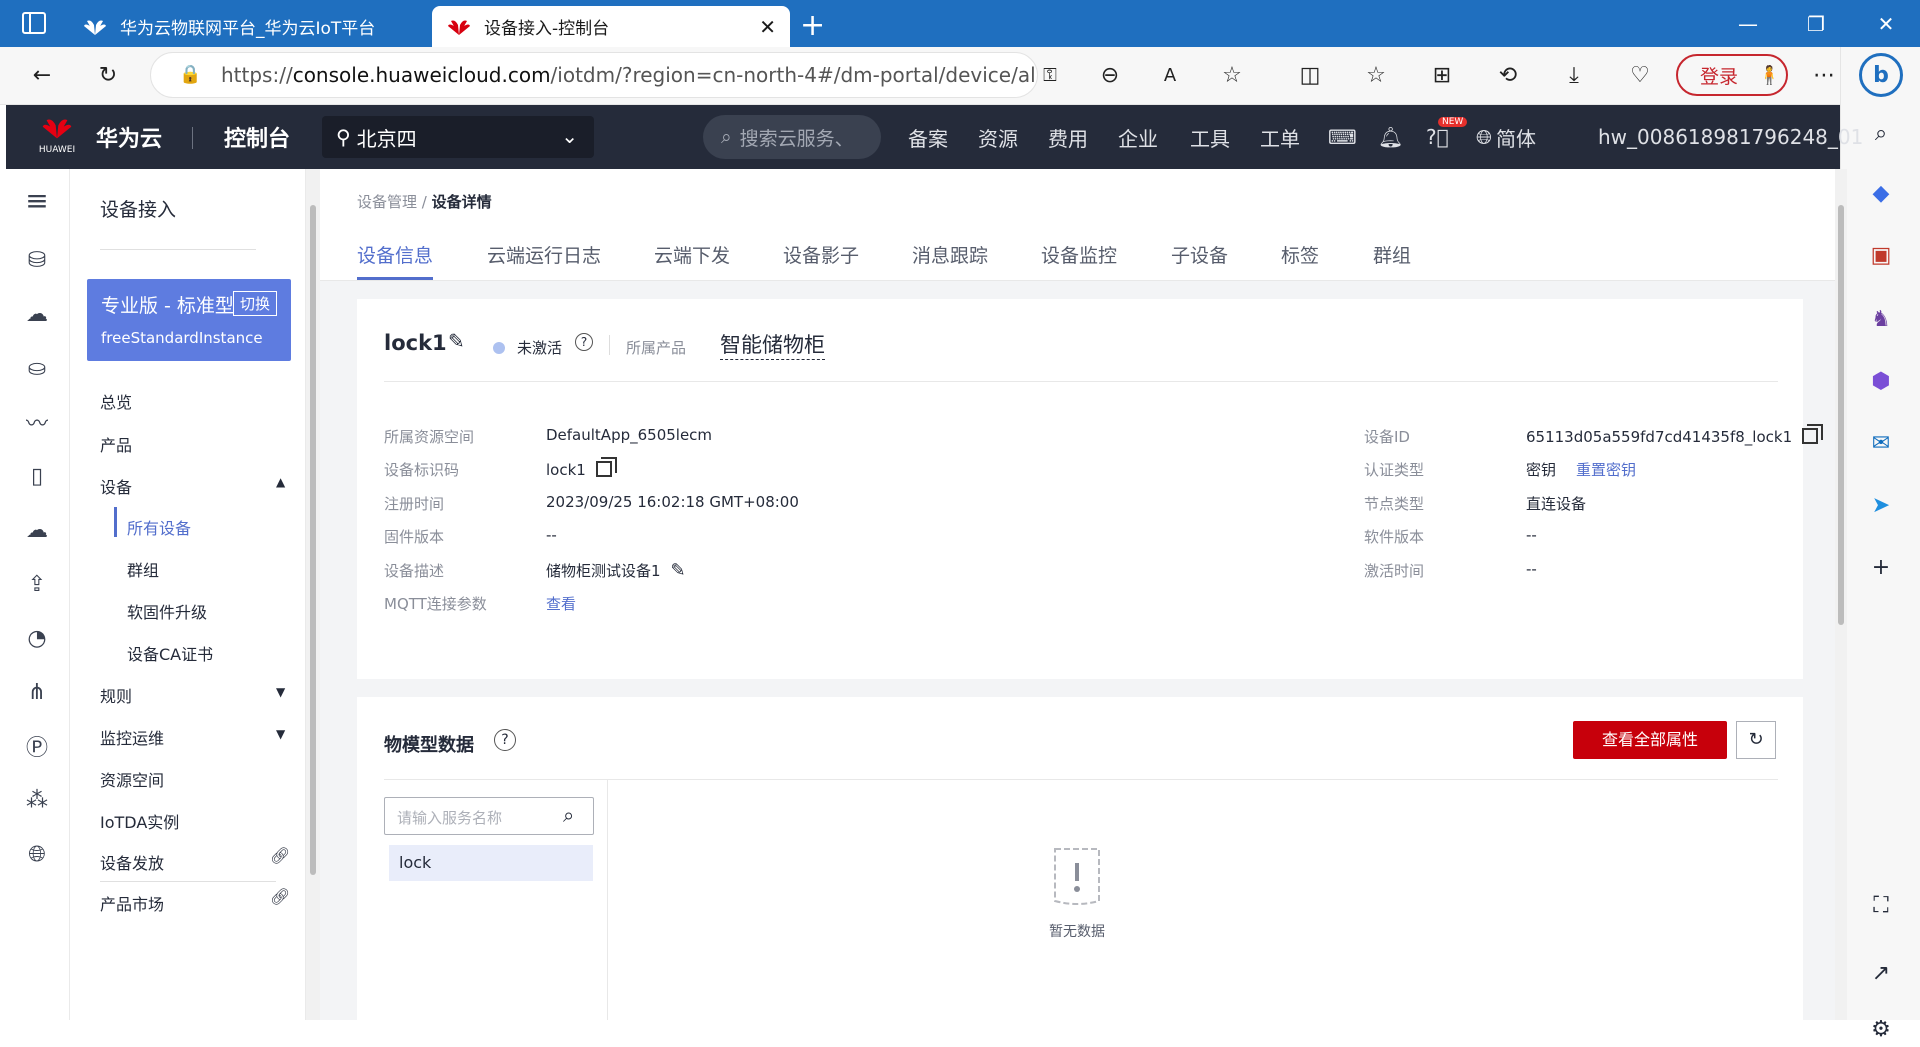 Image resolution: width=1920 pixels, height=1047 pixels. Describe the element at coordinates (692, 254) in the screenshot. I see `tab-cloud-command: 云端下发` at that location.